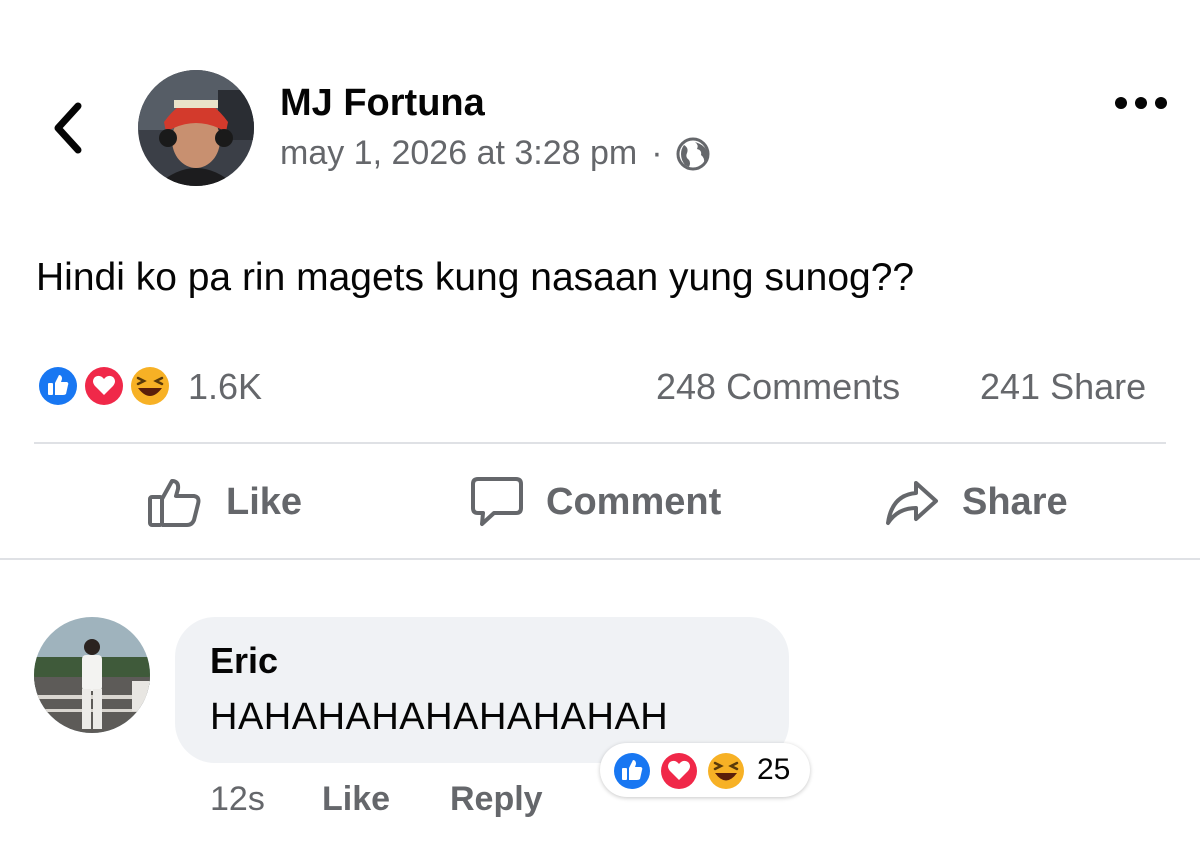  I want to click on comment-reaction-icons, so click(679, 771).